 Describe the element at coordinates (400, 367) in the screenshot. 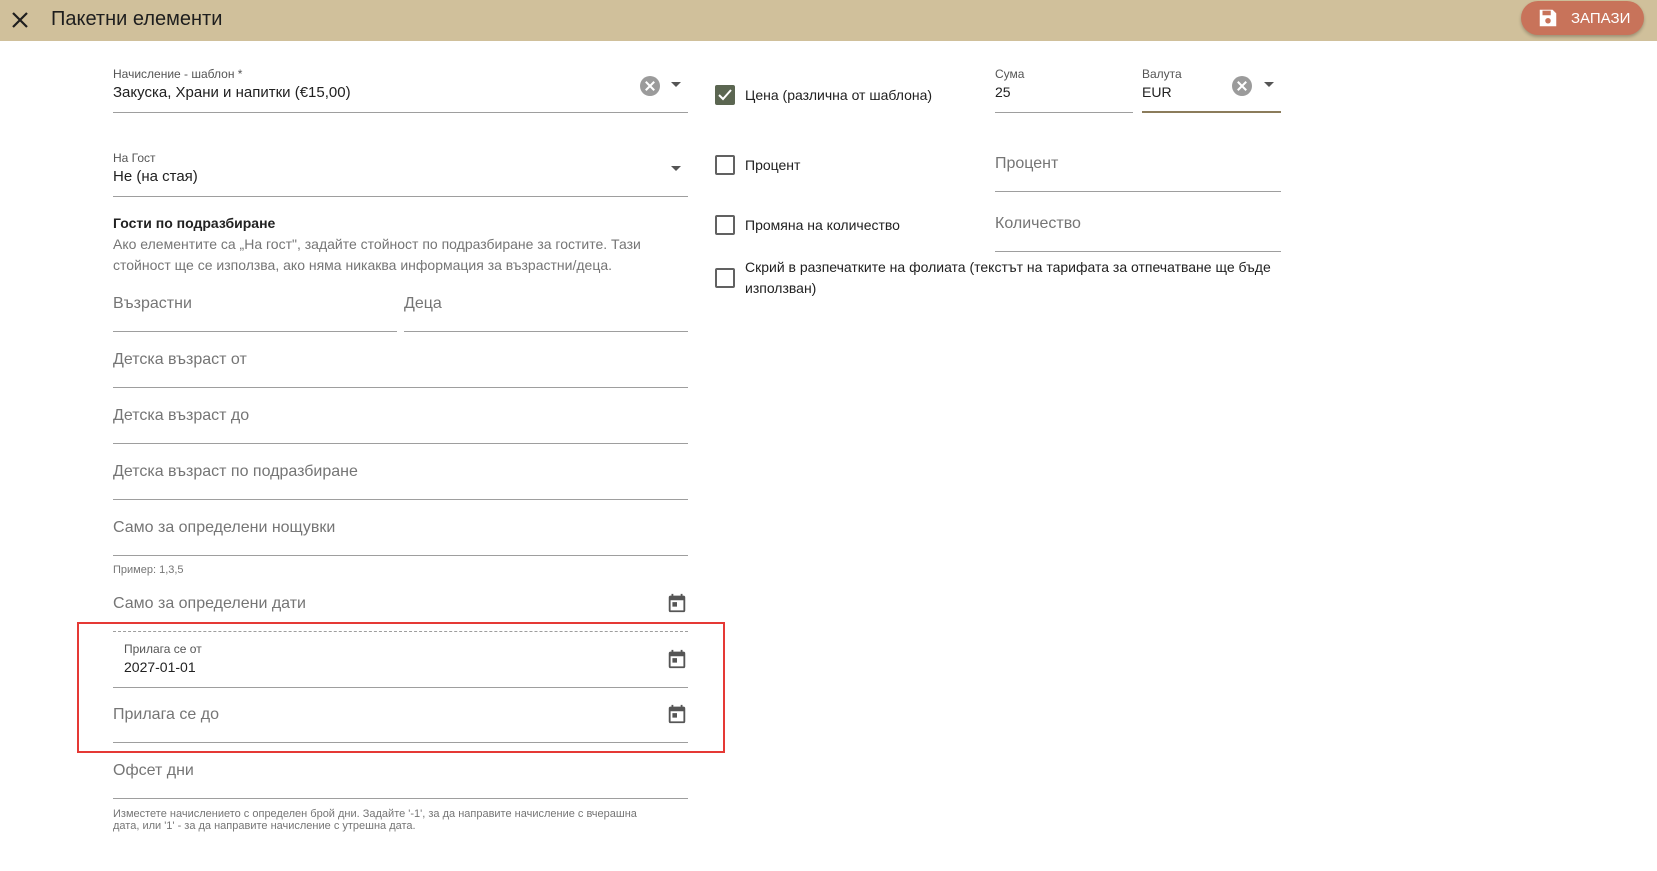

I see `child-age-from-input: Детска възраст от` at that location.